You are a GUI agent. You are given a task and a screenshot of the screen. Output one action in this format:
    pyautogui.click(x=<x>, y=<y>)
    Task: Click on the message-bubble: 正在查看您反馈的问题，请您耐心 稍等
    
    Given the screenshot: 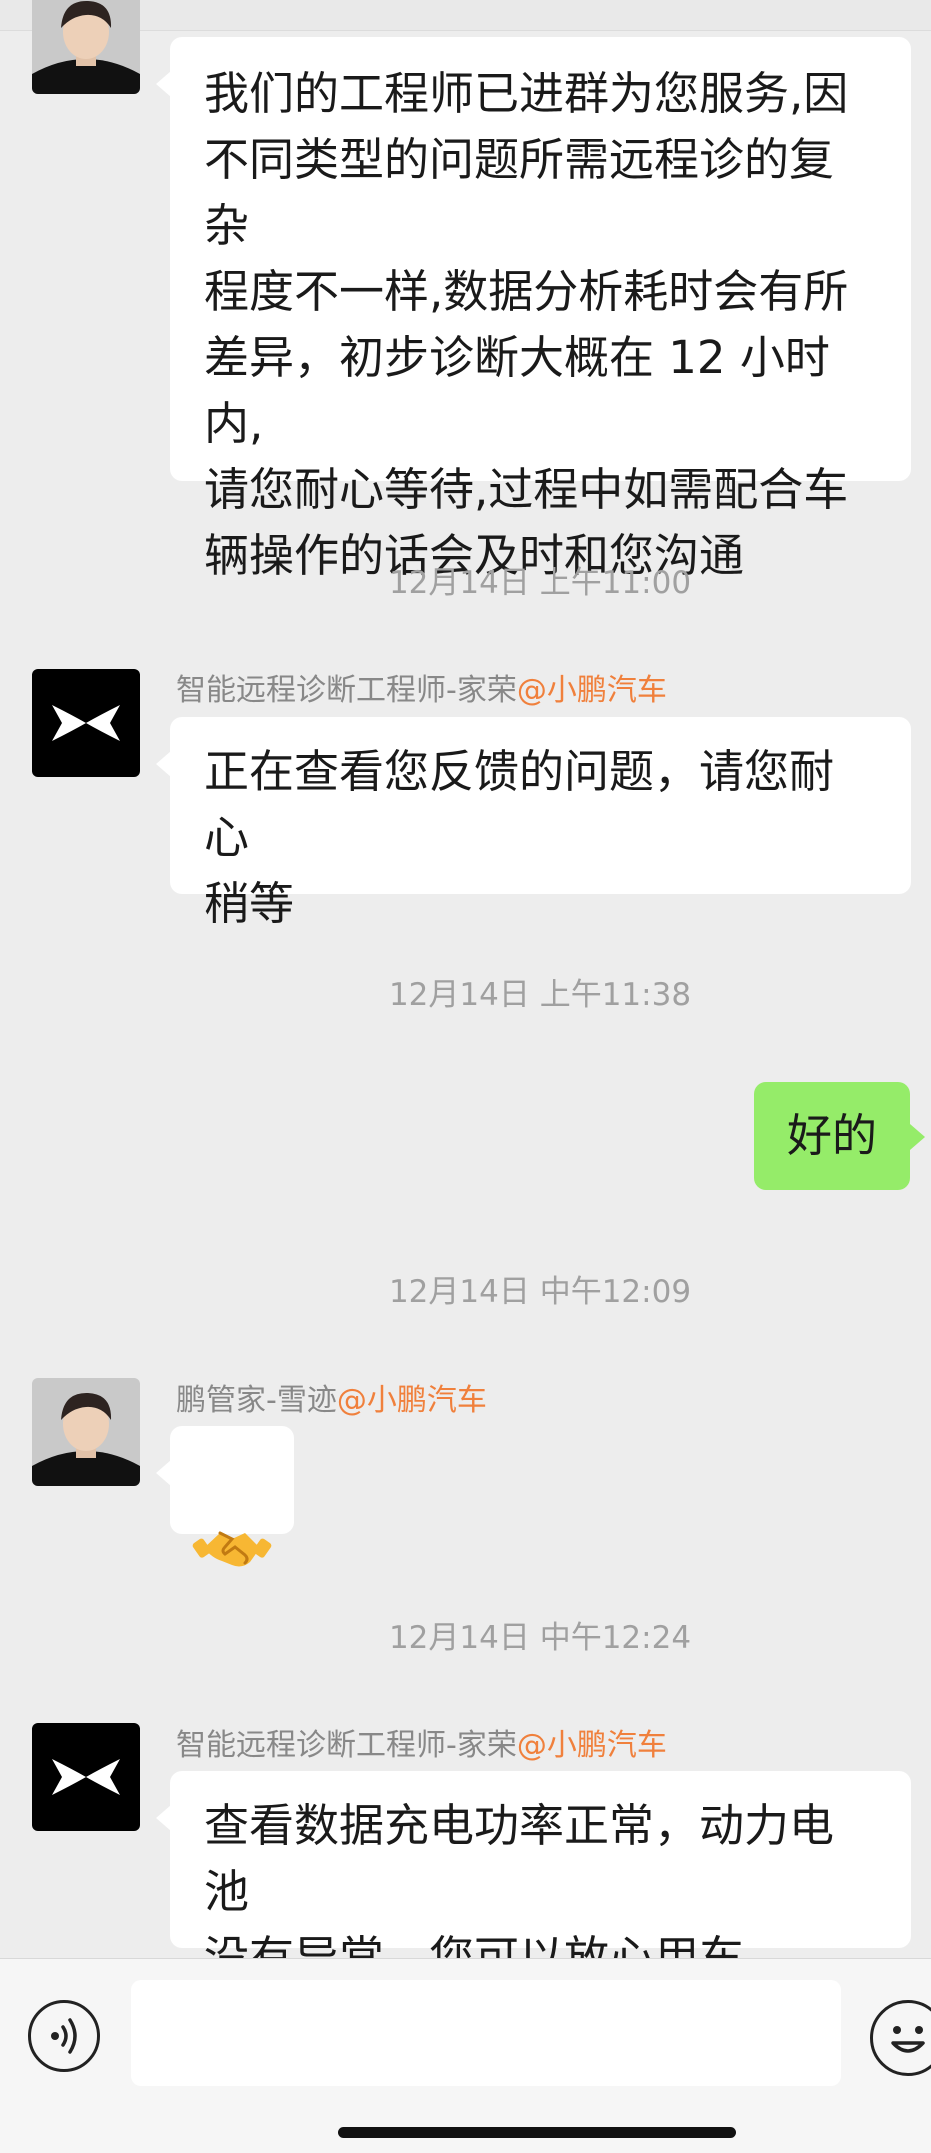 What is the action you would take?
    pyautogui.click(x=533, y=823)
    